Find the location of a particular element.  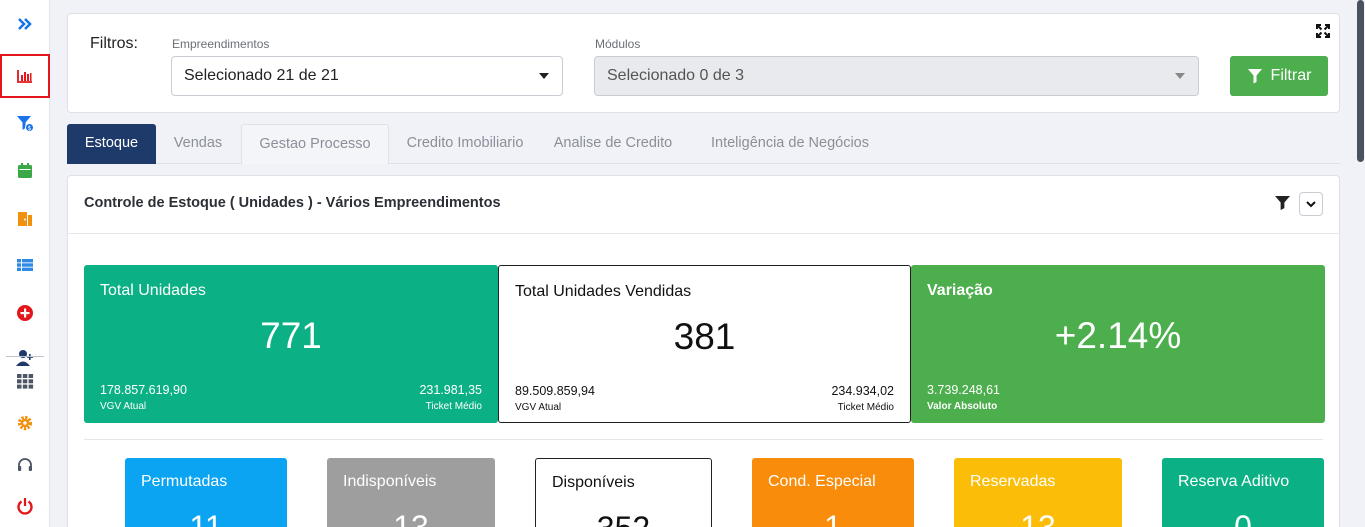

scrollbar-thumb is located at coordinates (1360, 81).